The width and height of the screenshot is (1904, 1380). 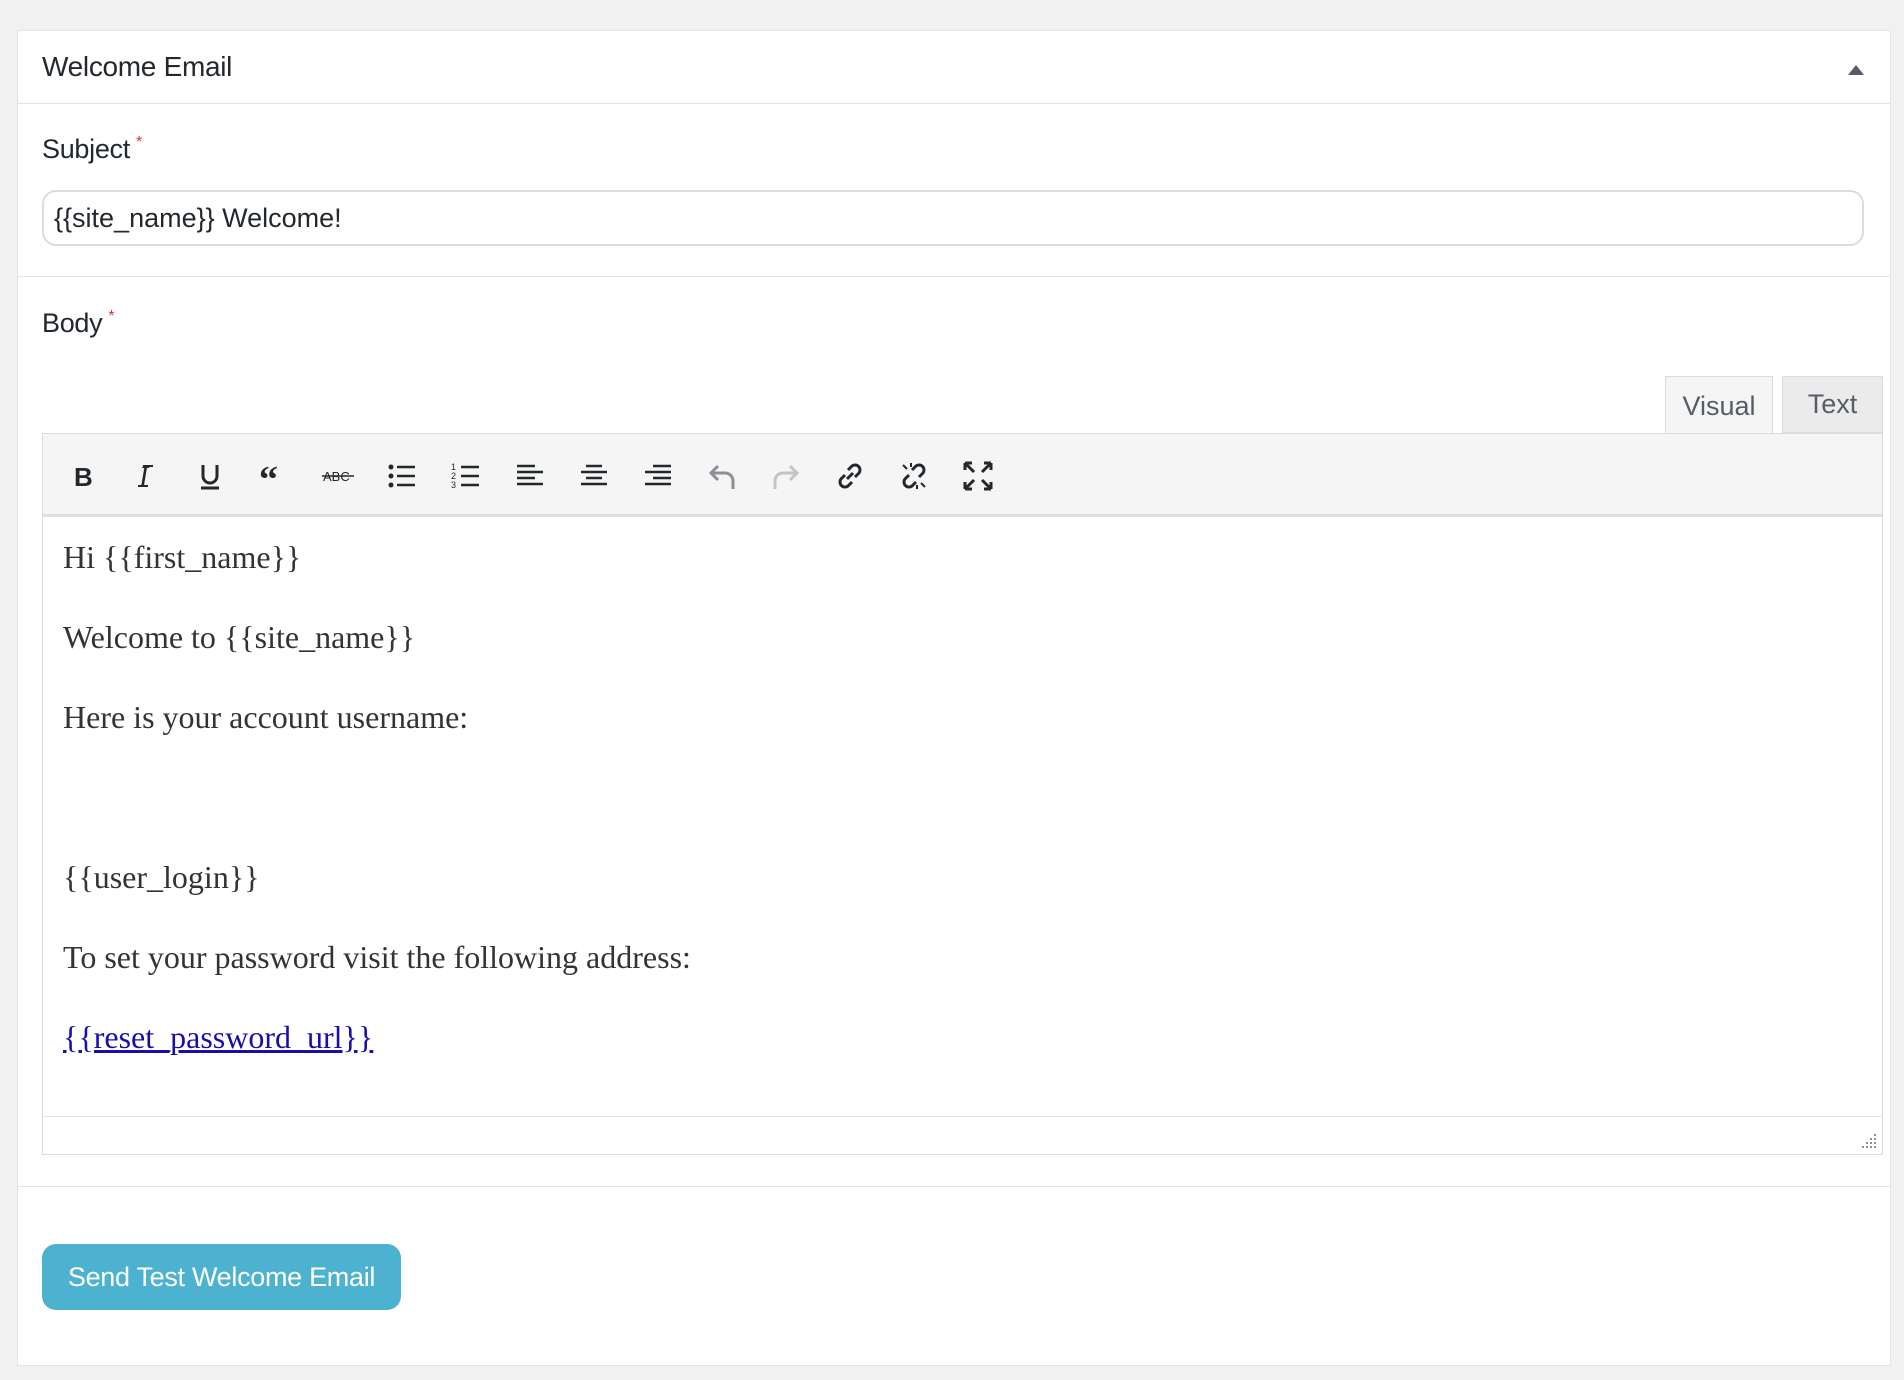 I want to click on body-label: Body *, so click(x=78, y=323).